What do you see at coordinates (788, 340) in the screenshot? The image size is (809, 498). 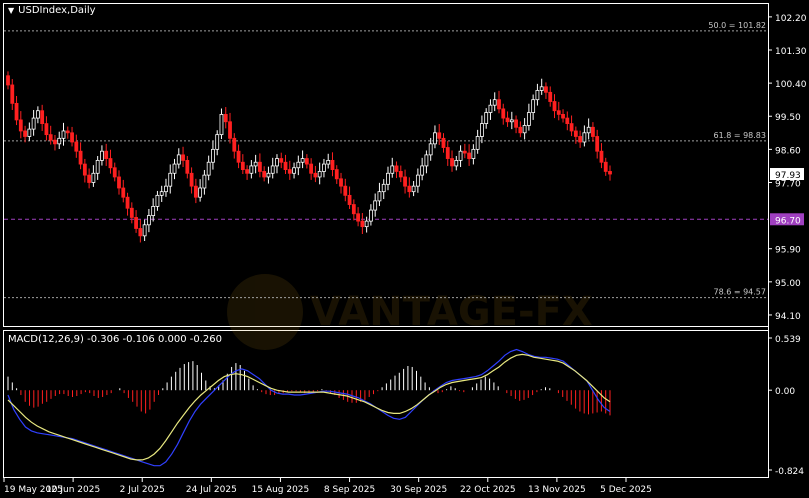 I see `macd-tick-label: 0.539` at bounding box center [788, 340].